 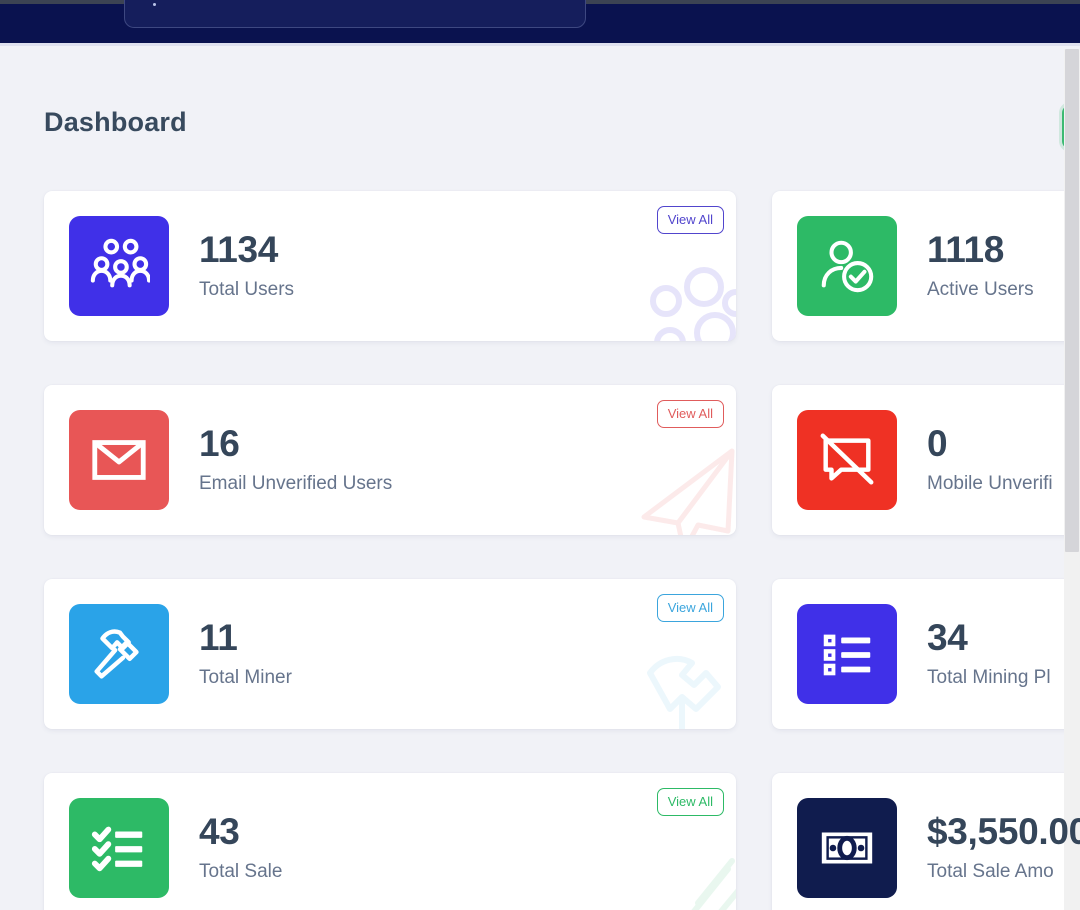 I want to click on stat-card-value: 34, so click(x=947, y=637).